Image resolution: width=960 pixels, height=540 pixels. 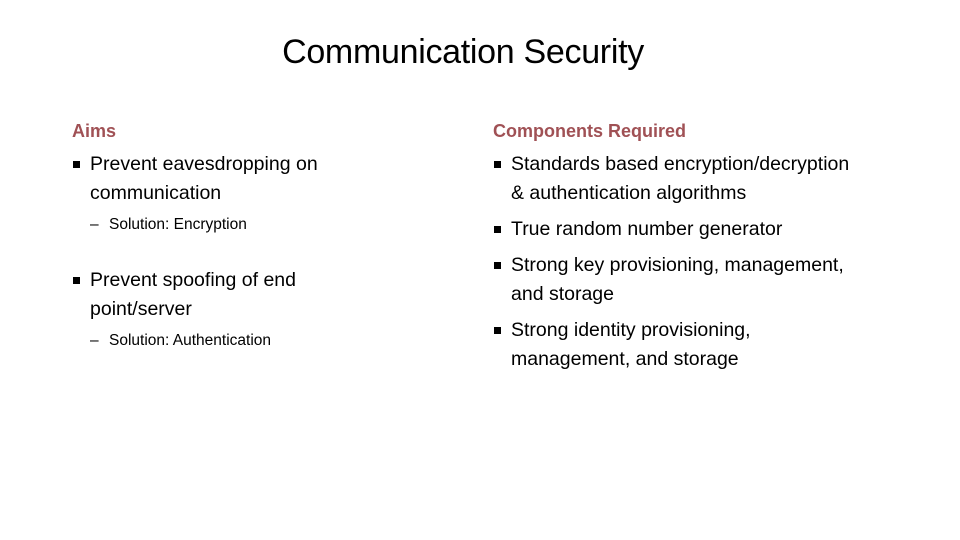 What do you see at coordinates (94, 131) in the screenshot?
I see `aims-heading: Aims` at bounding box center [94, 131].